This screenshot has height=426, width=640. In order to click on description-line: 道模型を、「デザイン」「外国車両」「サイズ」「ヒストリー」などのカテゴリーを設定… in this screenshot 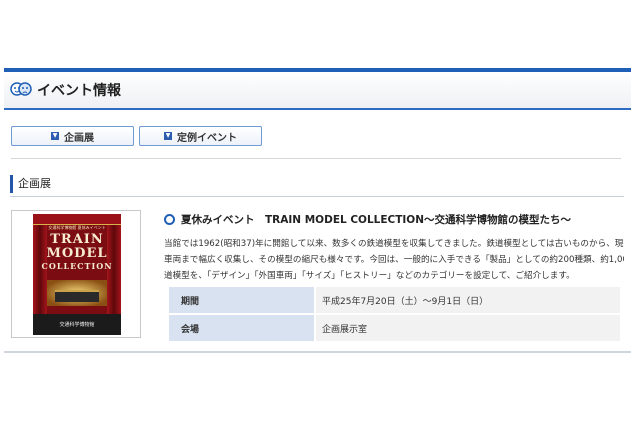, I will do `click(369, 276)`.